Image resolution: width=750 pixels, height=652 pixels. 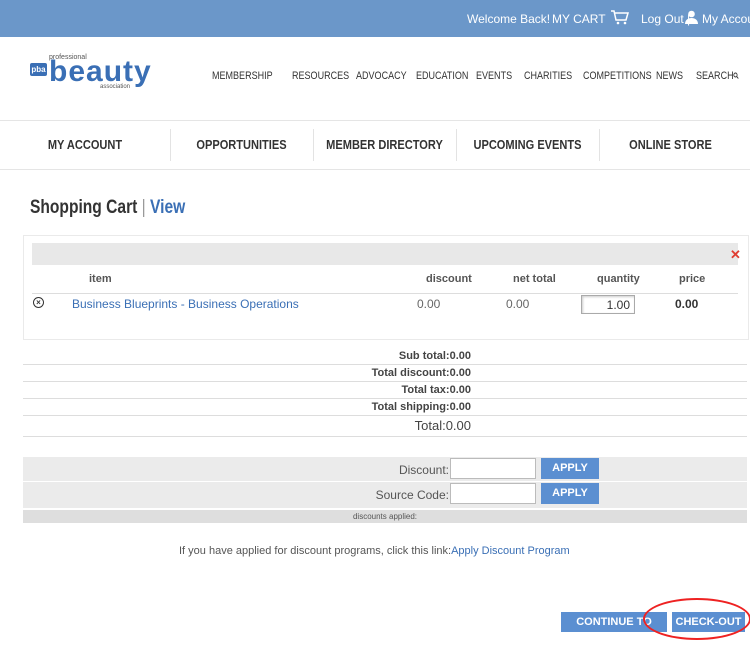 What do you see at coordinates (90, 72) in the screenshot?
I see `pba-logo: pba professional beauty association` at bounding box center [90, 72].